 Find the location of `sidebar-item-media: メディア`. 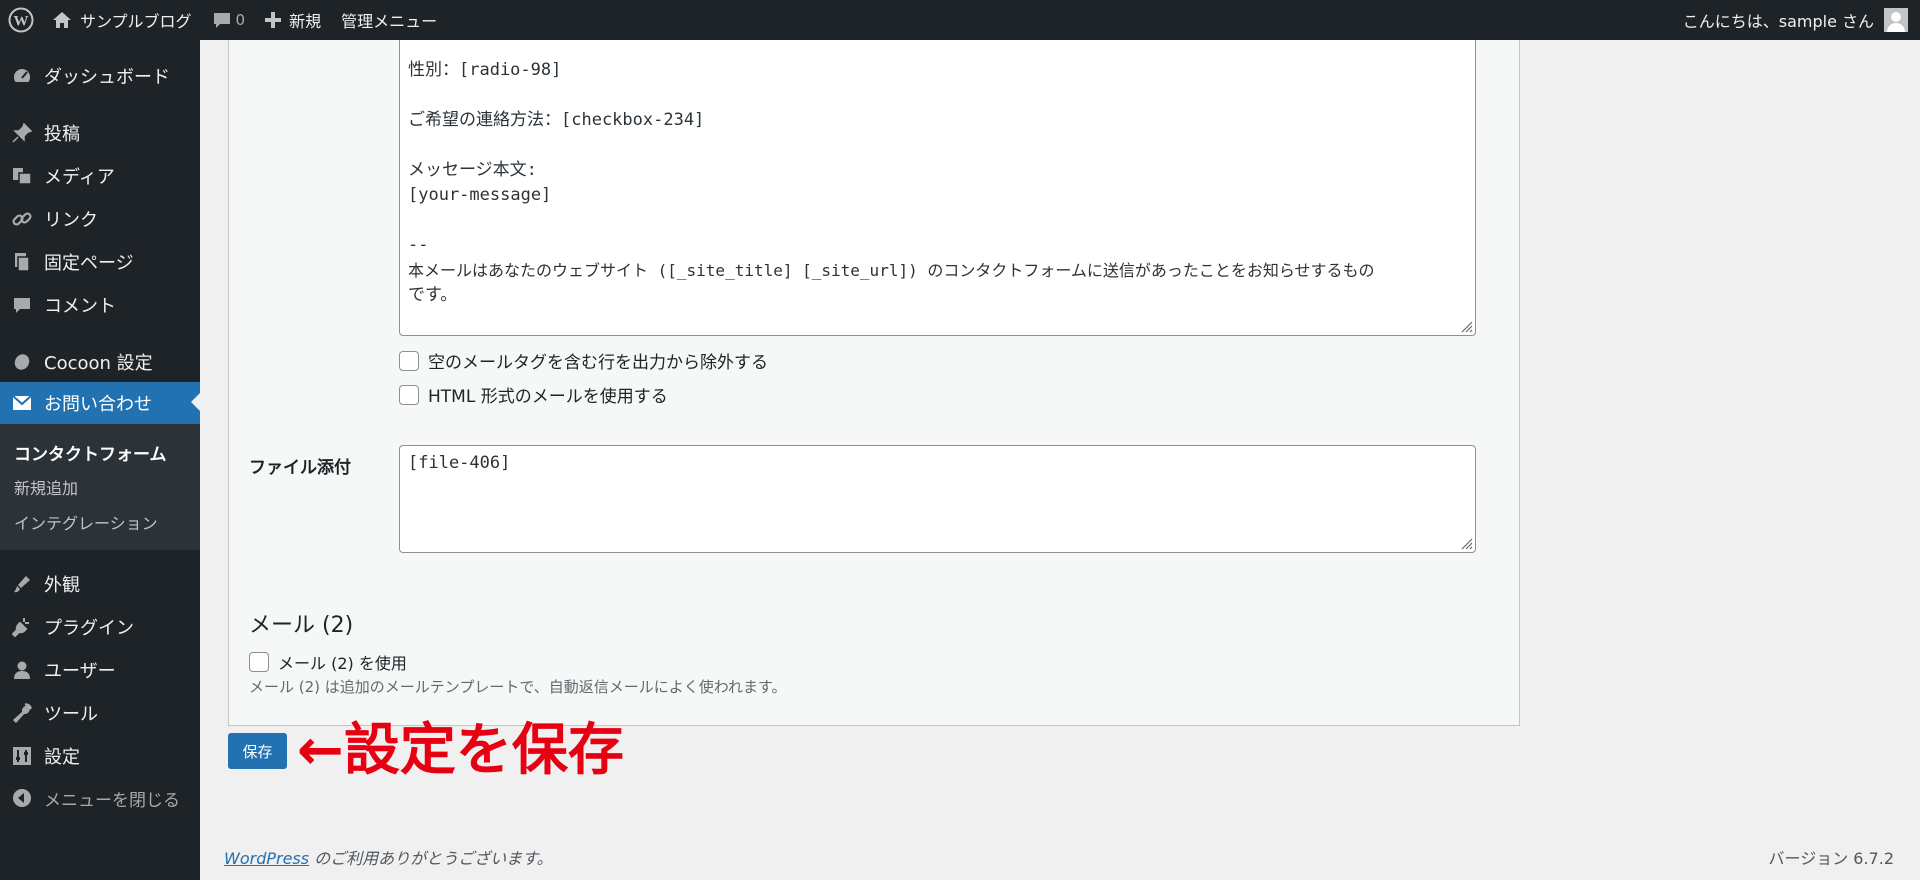

sidebar-item-media: メディア is located at coordinates (100, 176).